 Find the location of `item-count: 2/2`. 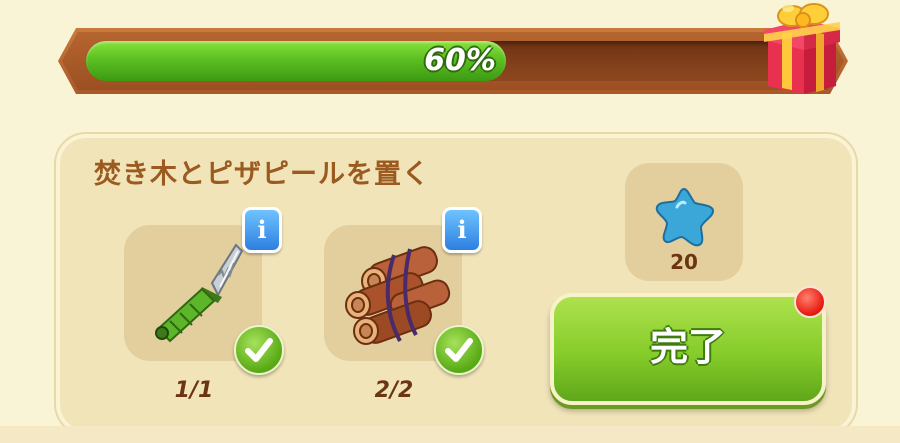

item-count: 2/2 is located at coordinates (394, 390).